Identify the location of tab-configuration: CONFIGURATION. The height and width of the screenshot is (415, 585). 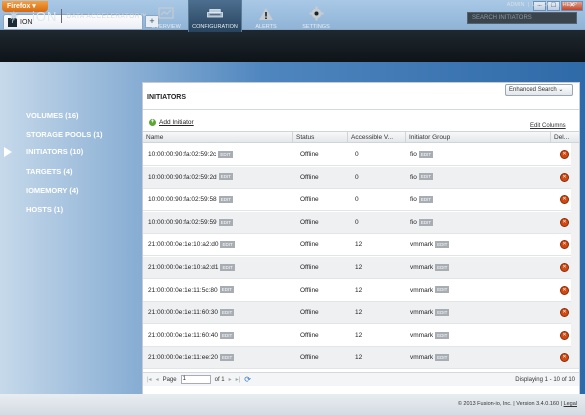
(215, 16).